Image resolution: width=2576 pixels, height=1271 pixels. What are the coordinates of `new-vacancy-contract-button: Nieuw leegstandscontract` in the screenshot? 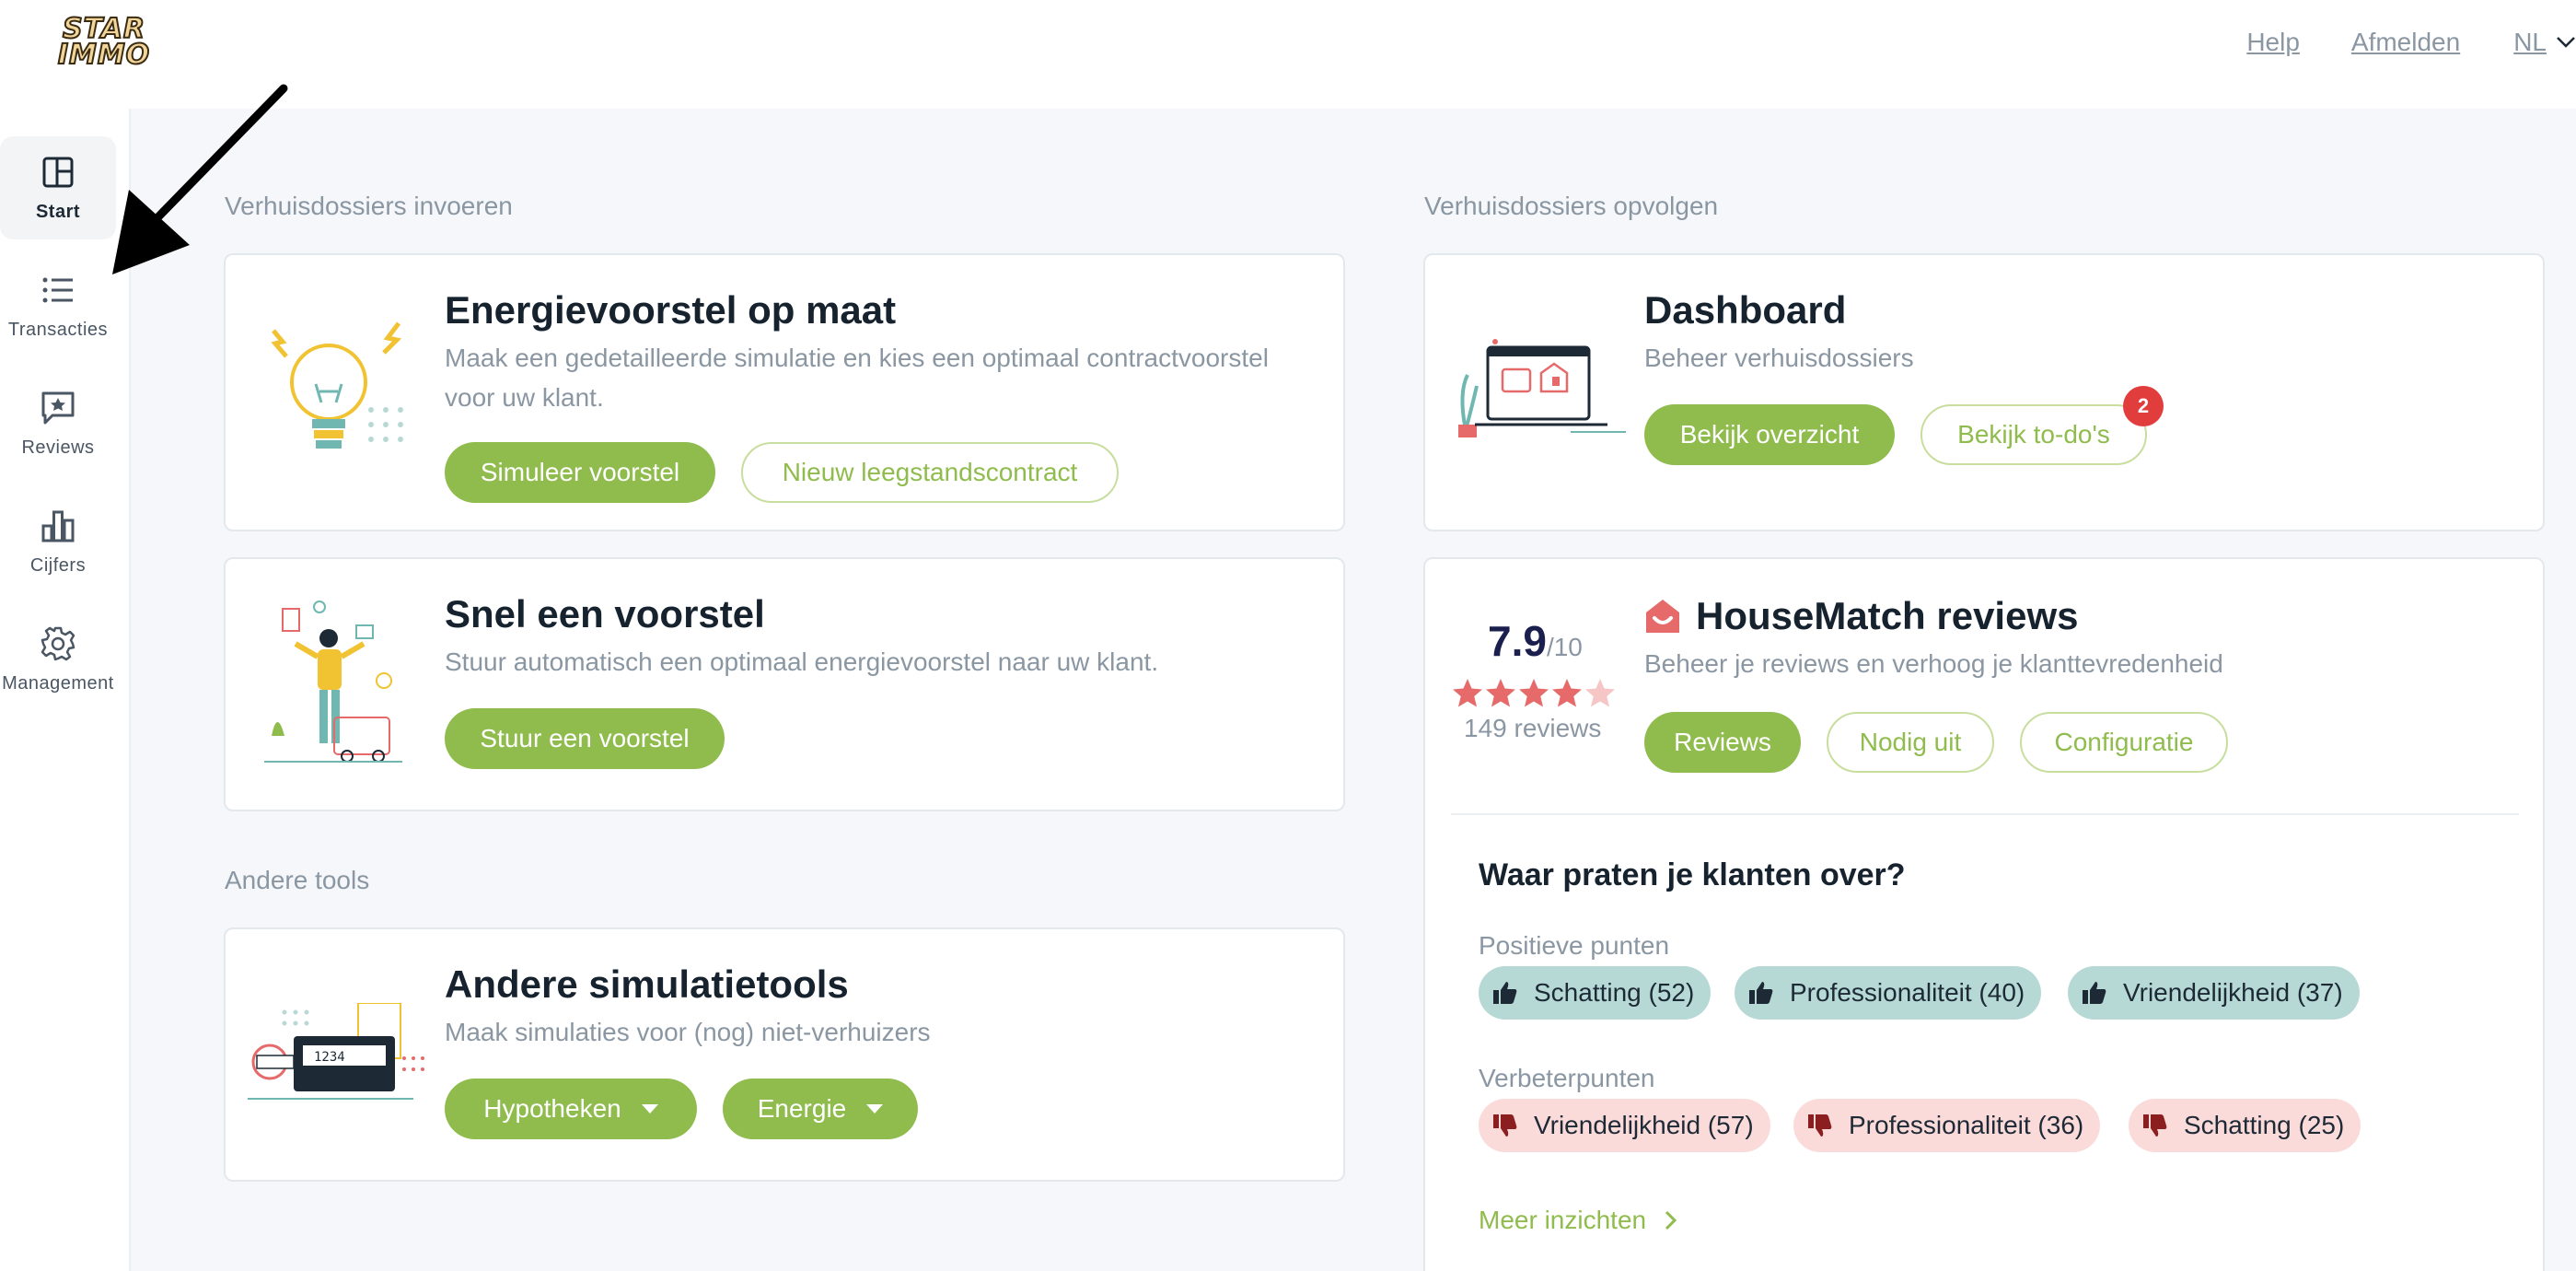 It's located at (930, 472).